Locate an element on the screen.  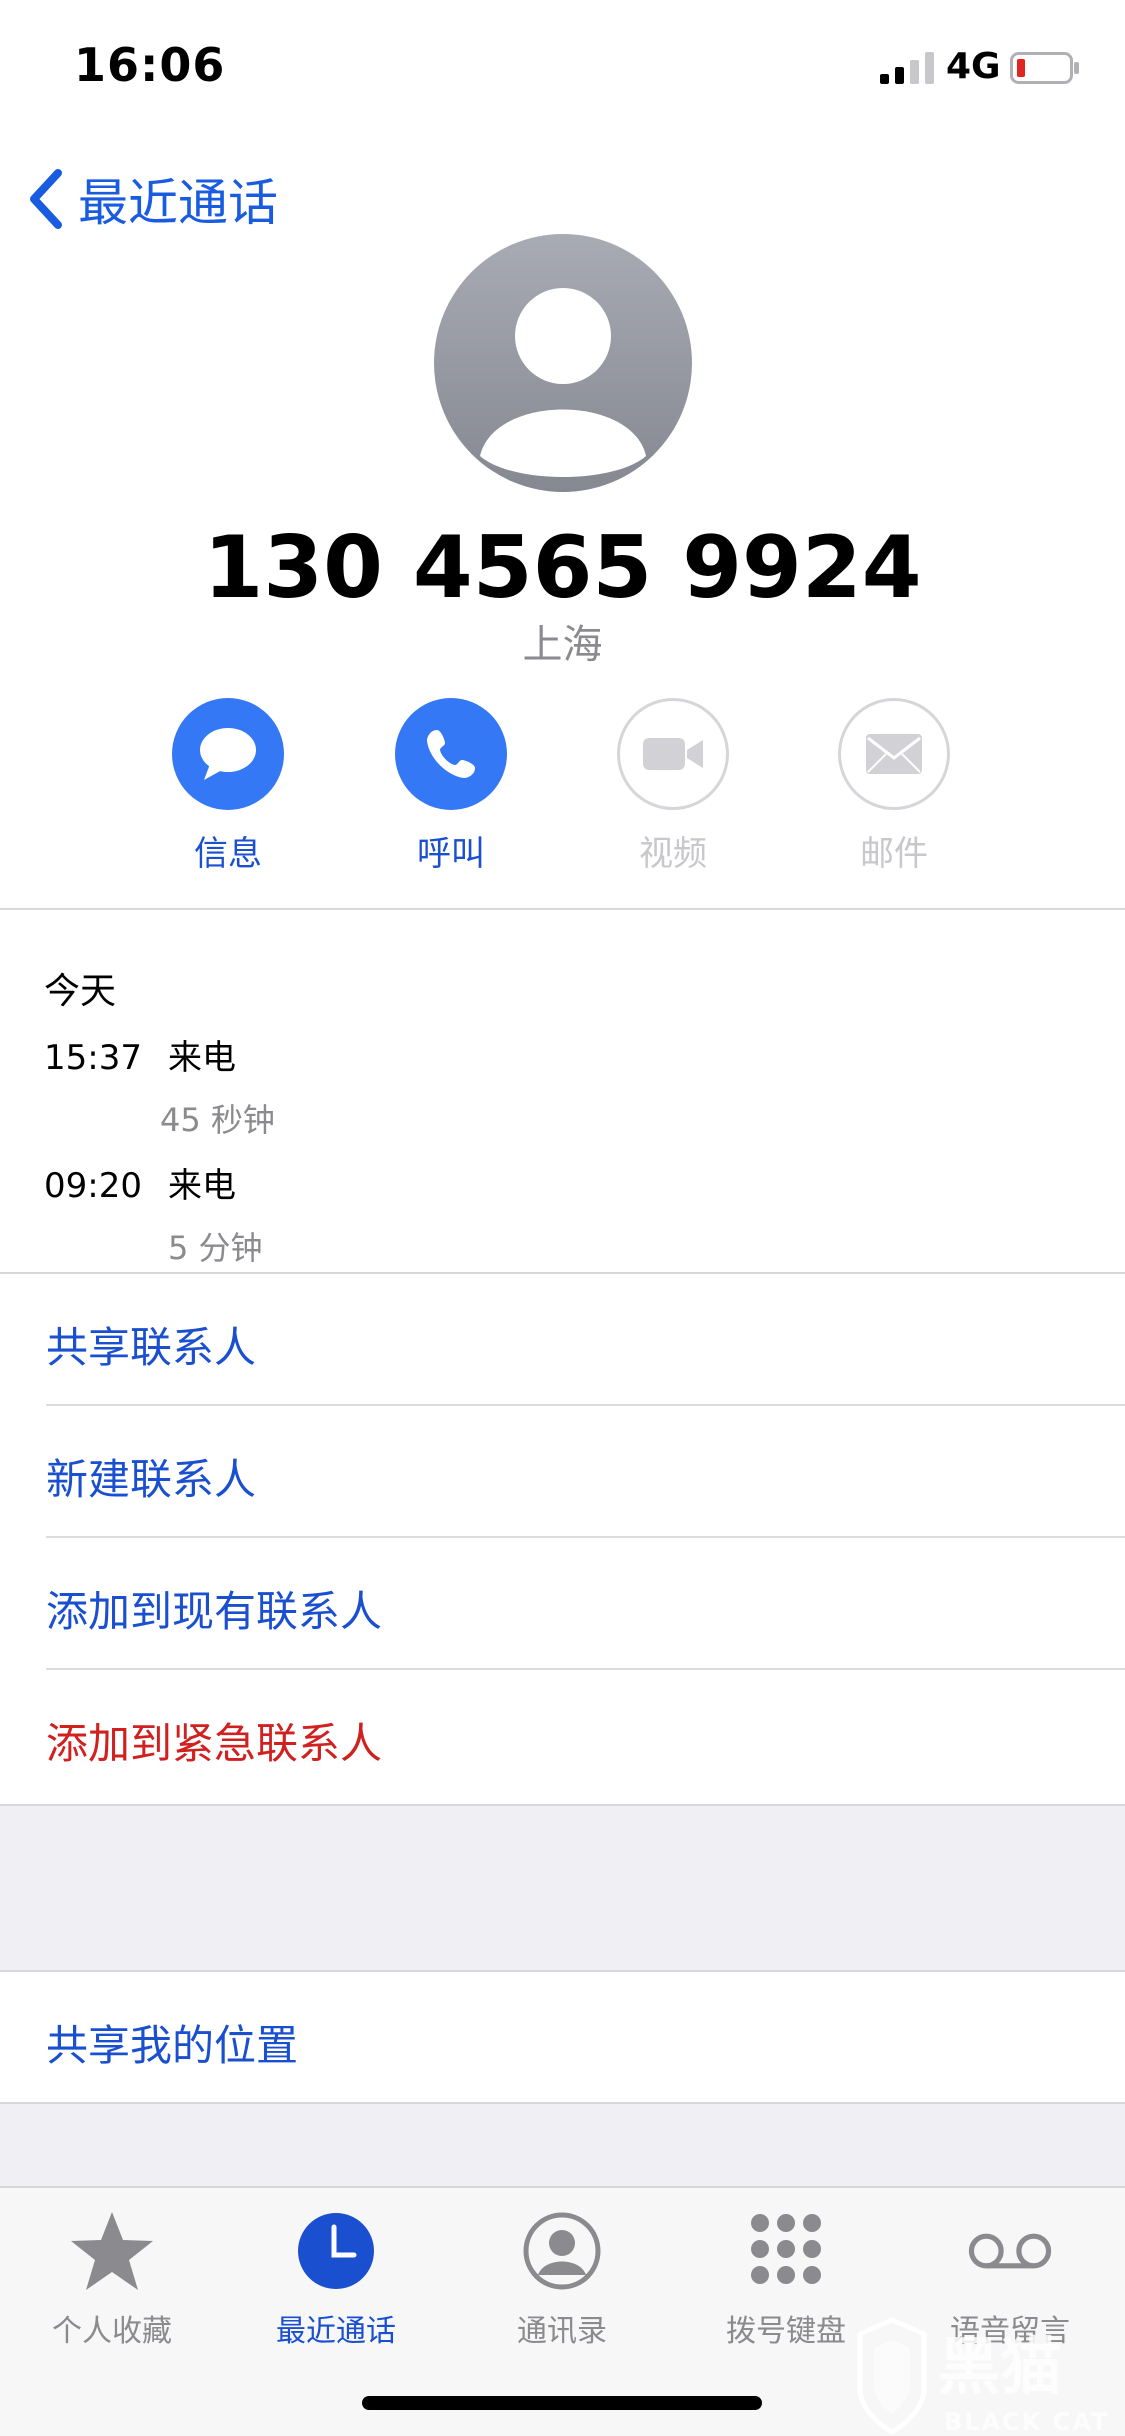
new-contact-label: 新建联系人 is located at coordinates (151, 1479).